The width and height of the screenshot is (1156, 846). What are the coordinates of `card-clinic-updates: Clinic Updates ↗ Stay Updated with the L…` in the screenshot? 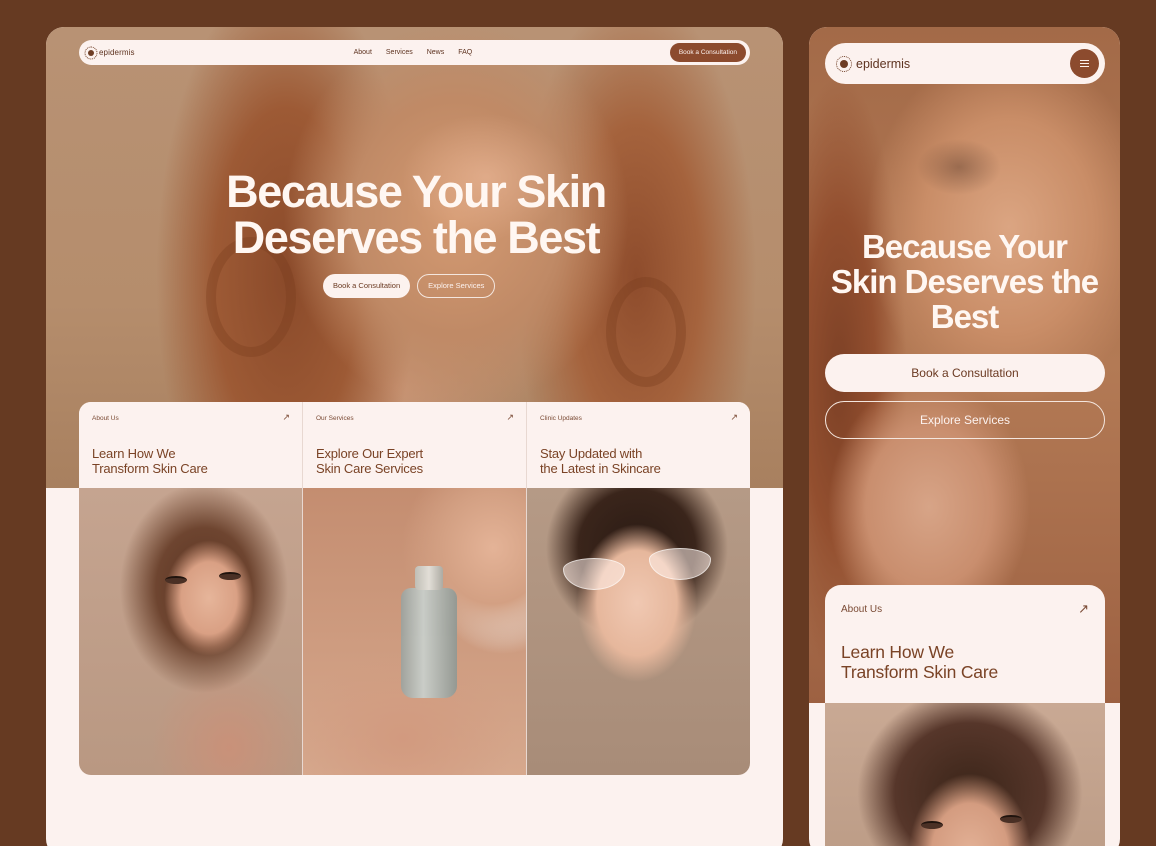 It's located at (638, 588).